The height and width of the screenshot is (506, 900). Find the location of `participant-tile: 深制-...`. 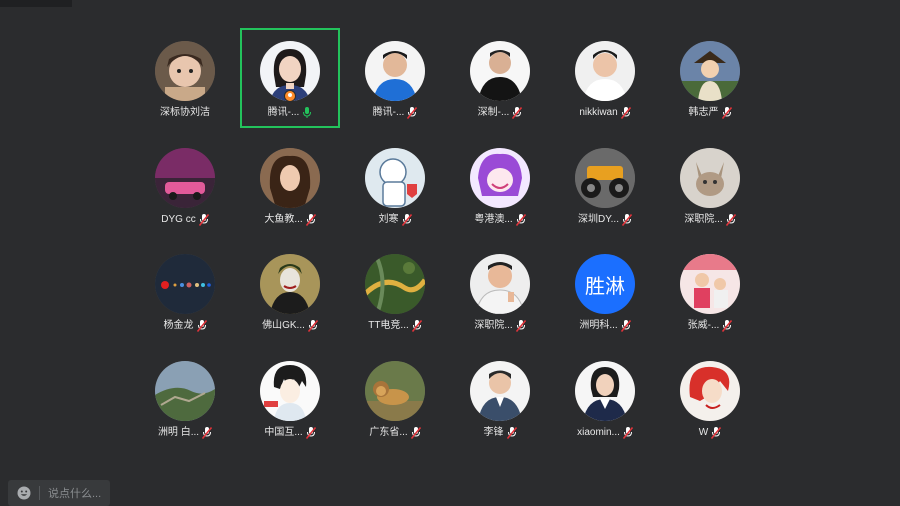

participant-tile: 深制-... is located at coordinates (500, 78).